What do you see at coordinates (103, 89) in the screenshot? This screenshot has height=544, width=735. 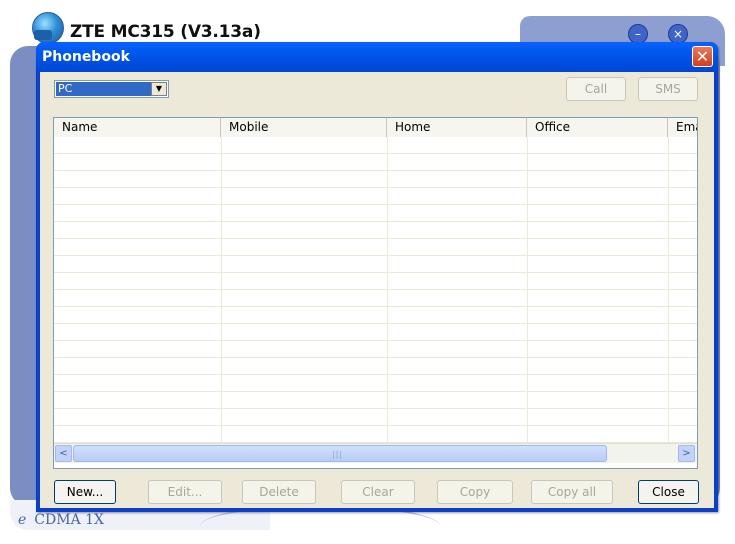 I see `storage-select-value: PC` at bounding box center [103, 89].